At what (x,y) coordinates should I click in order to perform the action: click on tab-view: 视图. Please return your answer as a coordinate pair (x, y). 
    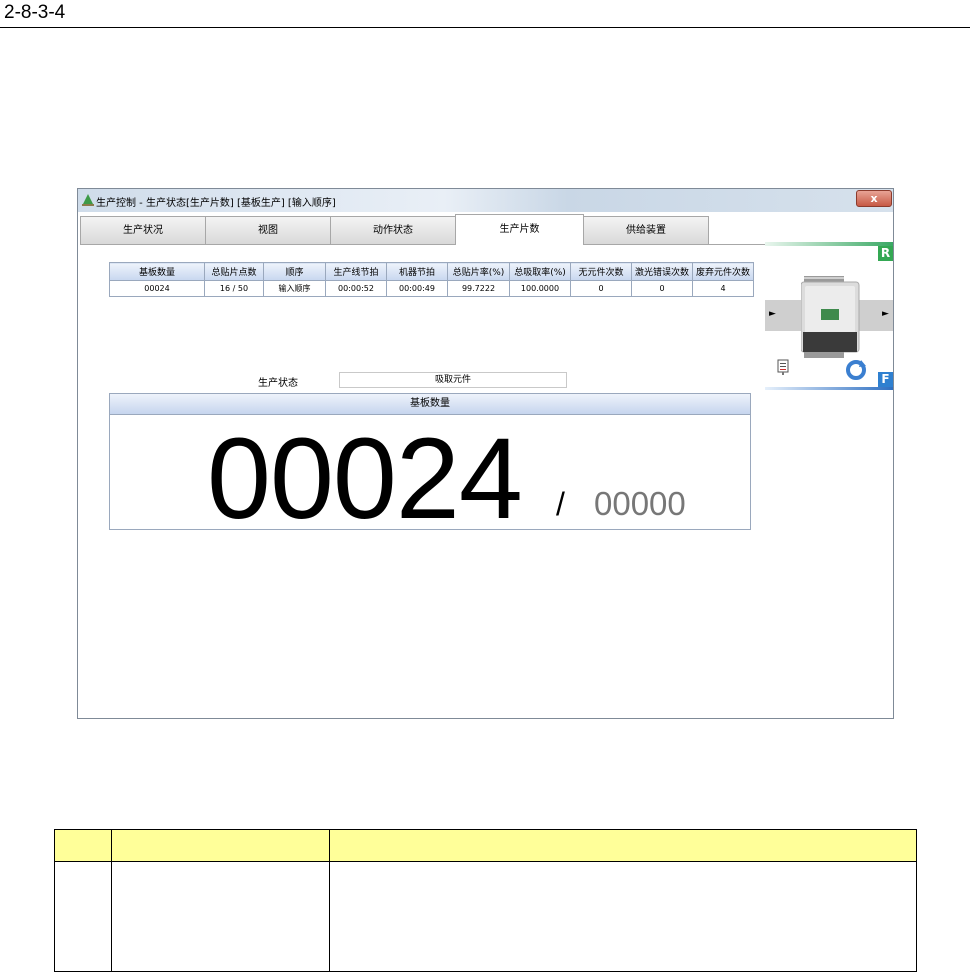
    Looking at the image, I should click on (268, 230).